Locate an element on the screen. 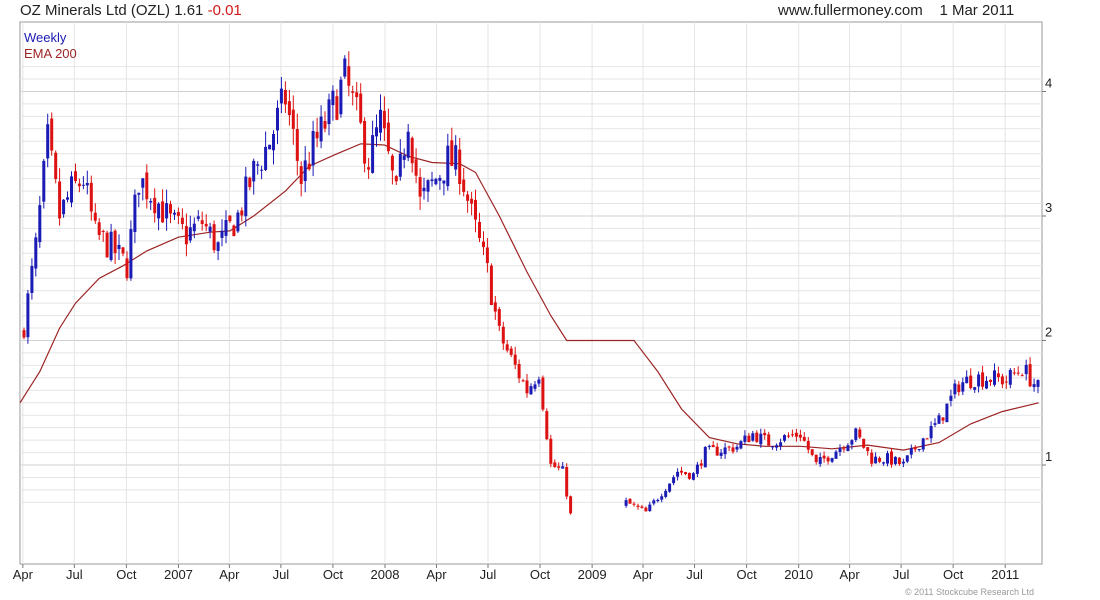 The image size is (1100, 600). copyright-note: © 2011 Stockcube Research Ltd is located at coordinates (970, 592).